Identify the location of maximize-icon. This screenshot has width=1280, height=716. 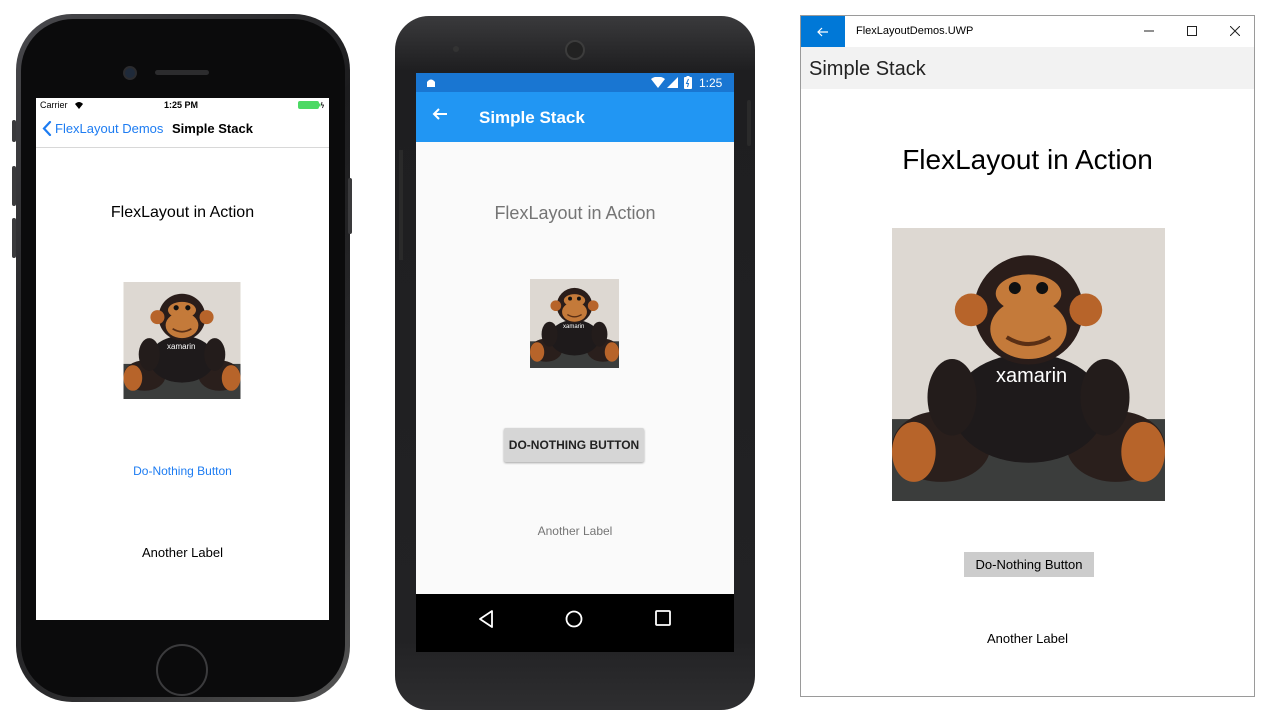
(1192, 31).